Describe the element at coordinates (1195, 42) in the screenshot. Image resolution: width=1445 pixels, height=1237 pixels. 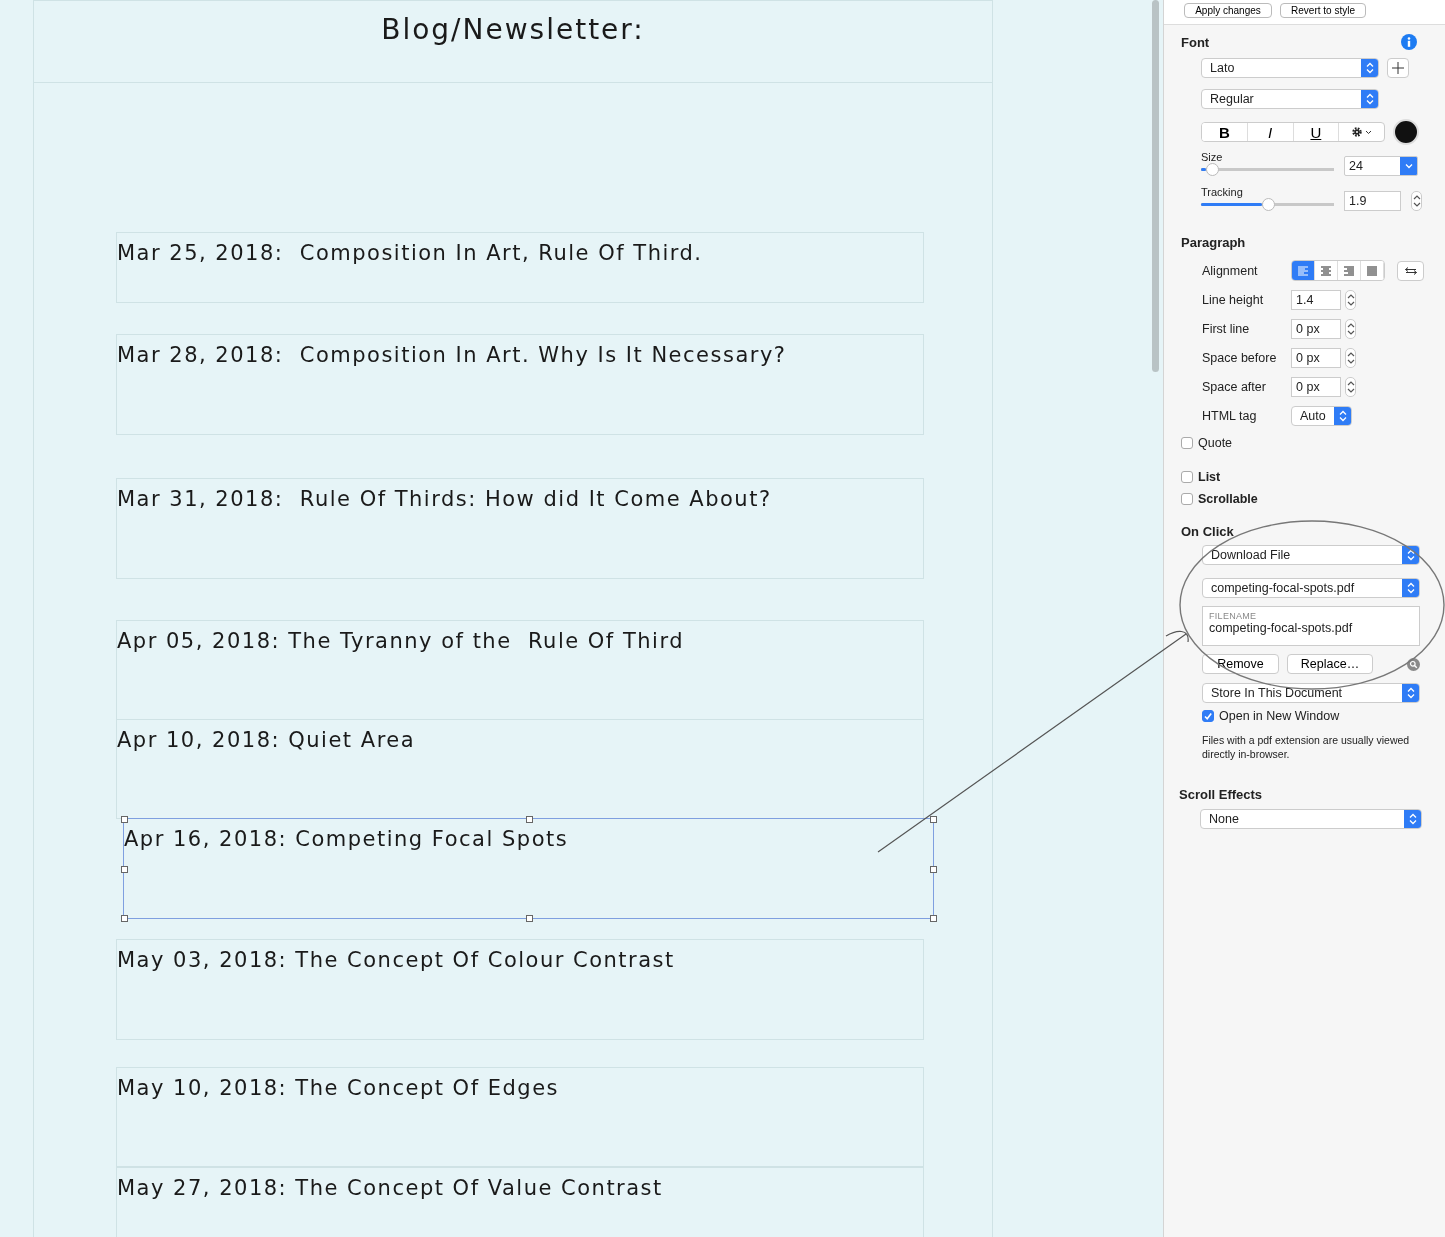
I see `section-title: Font` at that location.